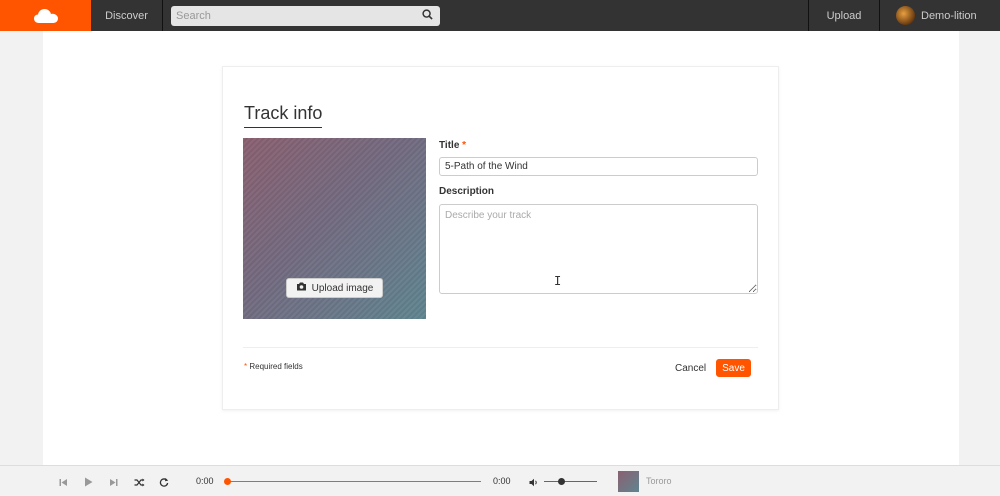 This screenshot has height=496, width=1000. What do you see at coordinates (113, 482) in the screenshot?
I see `skip-forward-icon` at bounding box center [113, 482].